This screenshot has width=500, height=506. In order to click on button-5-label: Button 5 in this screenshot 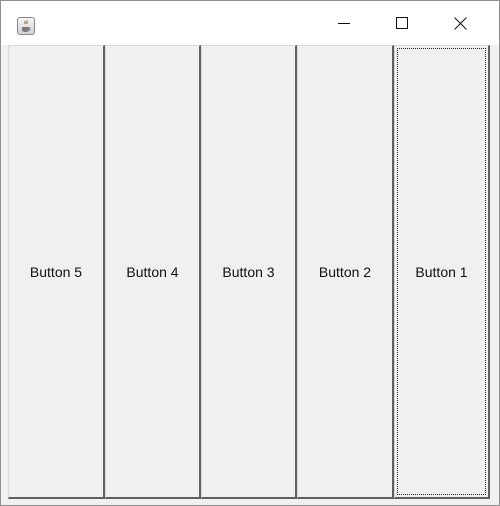, I will do `click(56, 271)`.